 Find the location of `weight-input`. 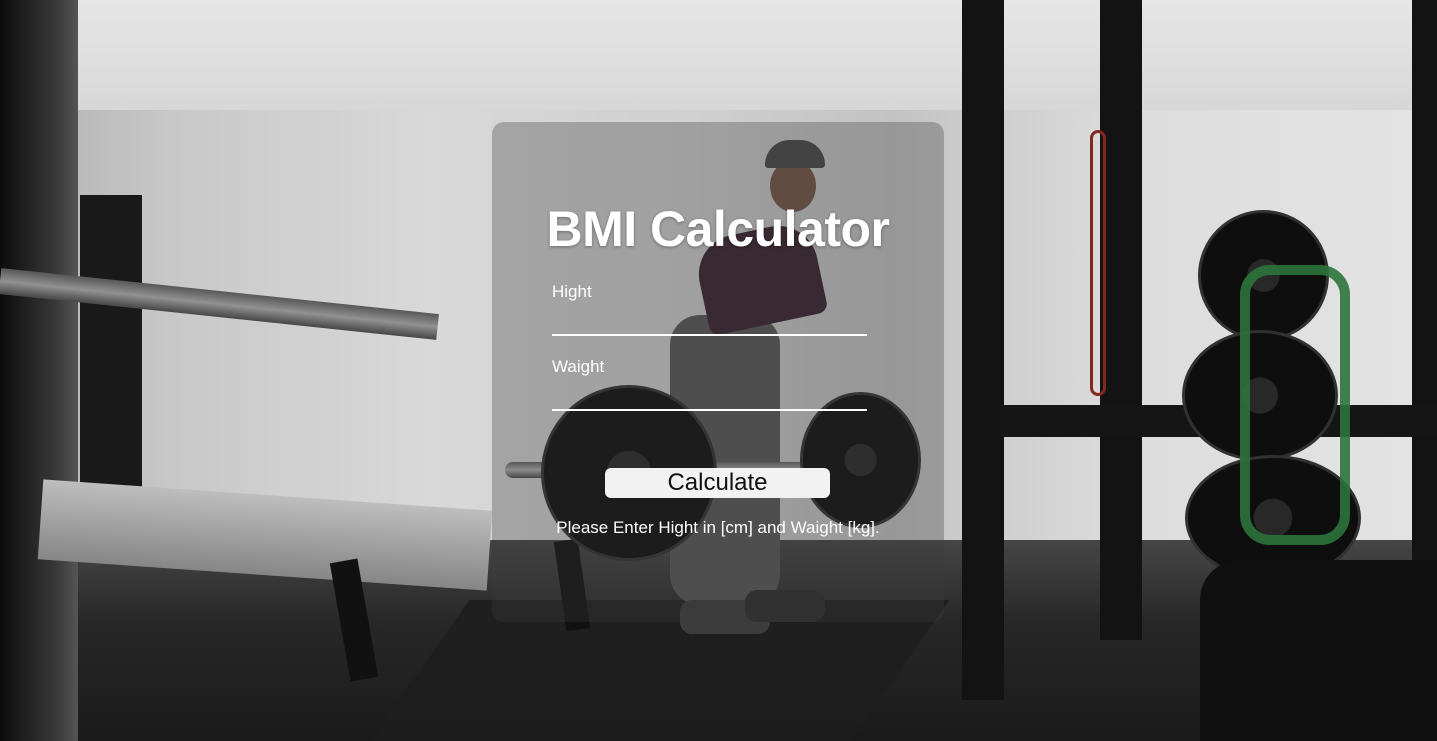

weight-input is located at coordinates (709, 394).